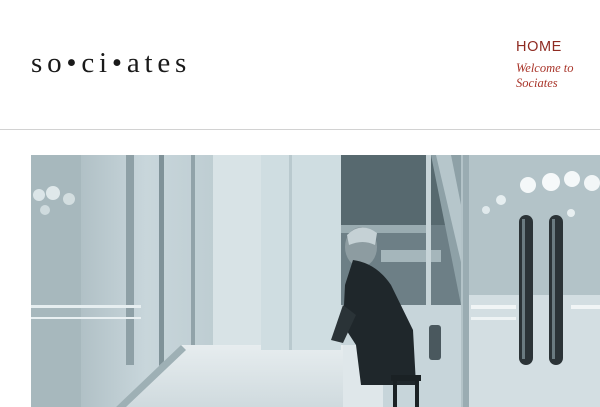 The image size is (600, 407). I want to click on nav-home-link: HOME, so click(558, 47).